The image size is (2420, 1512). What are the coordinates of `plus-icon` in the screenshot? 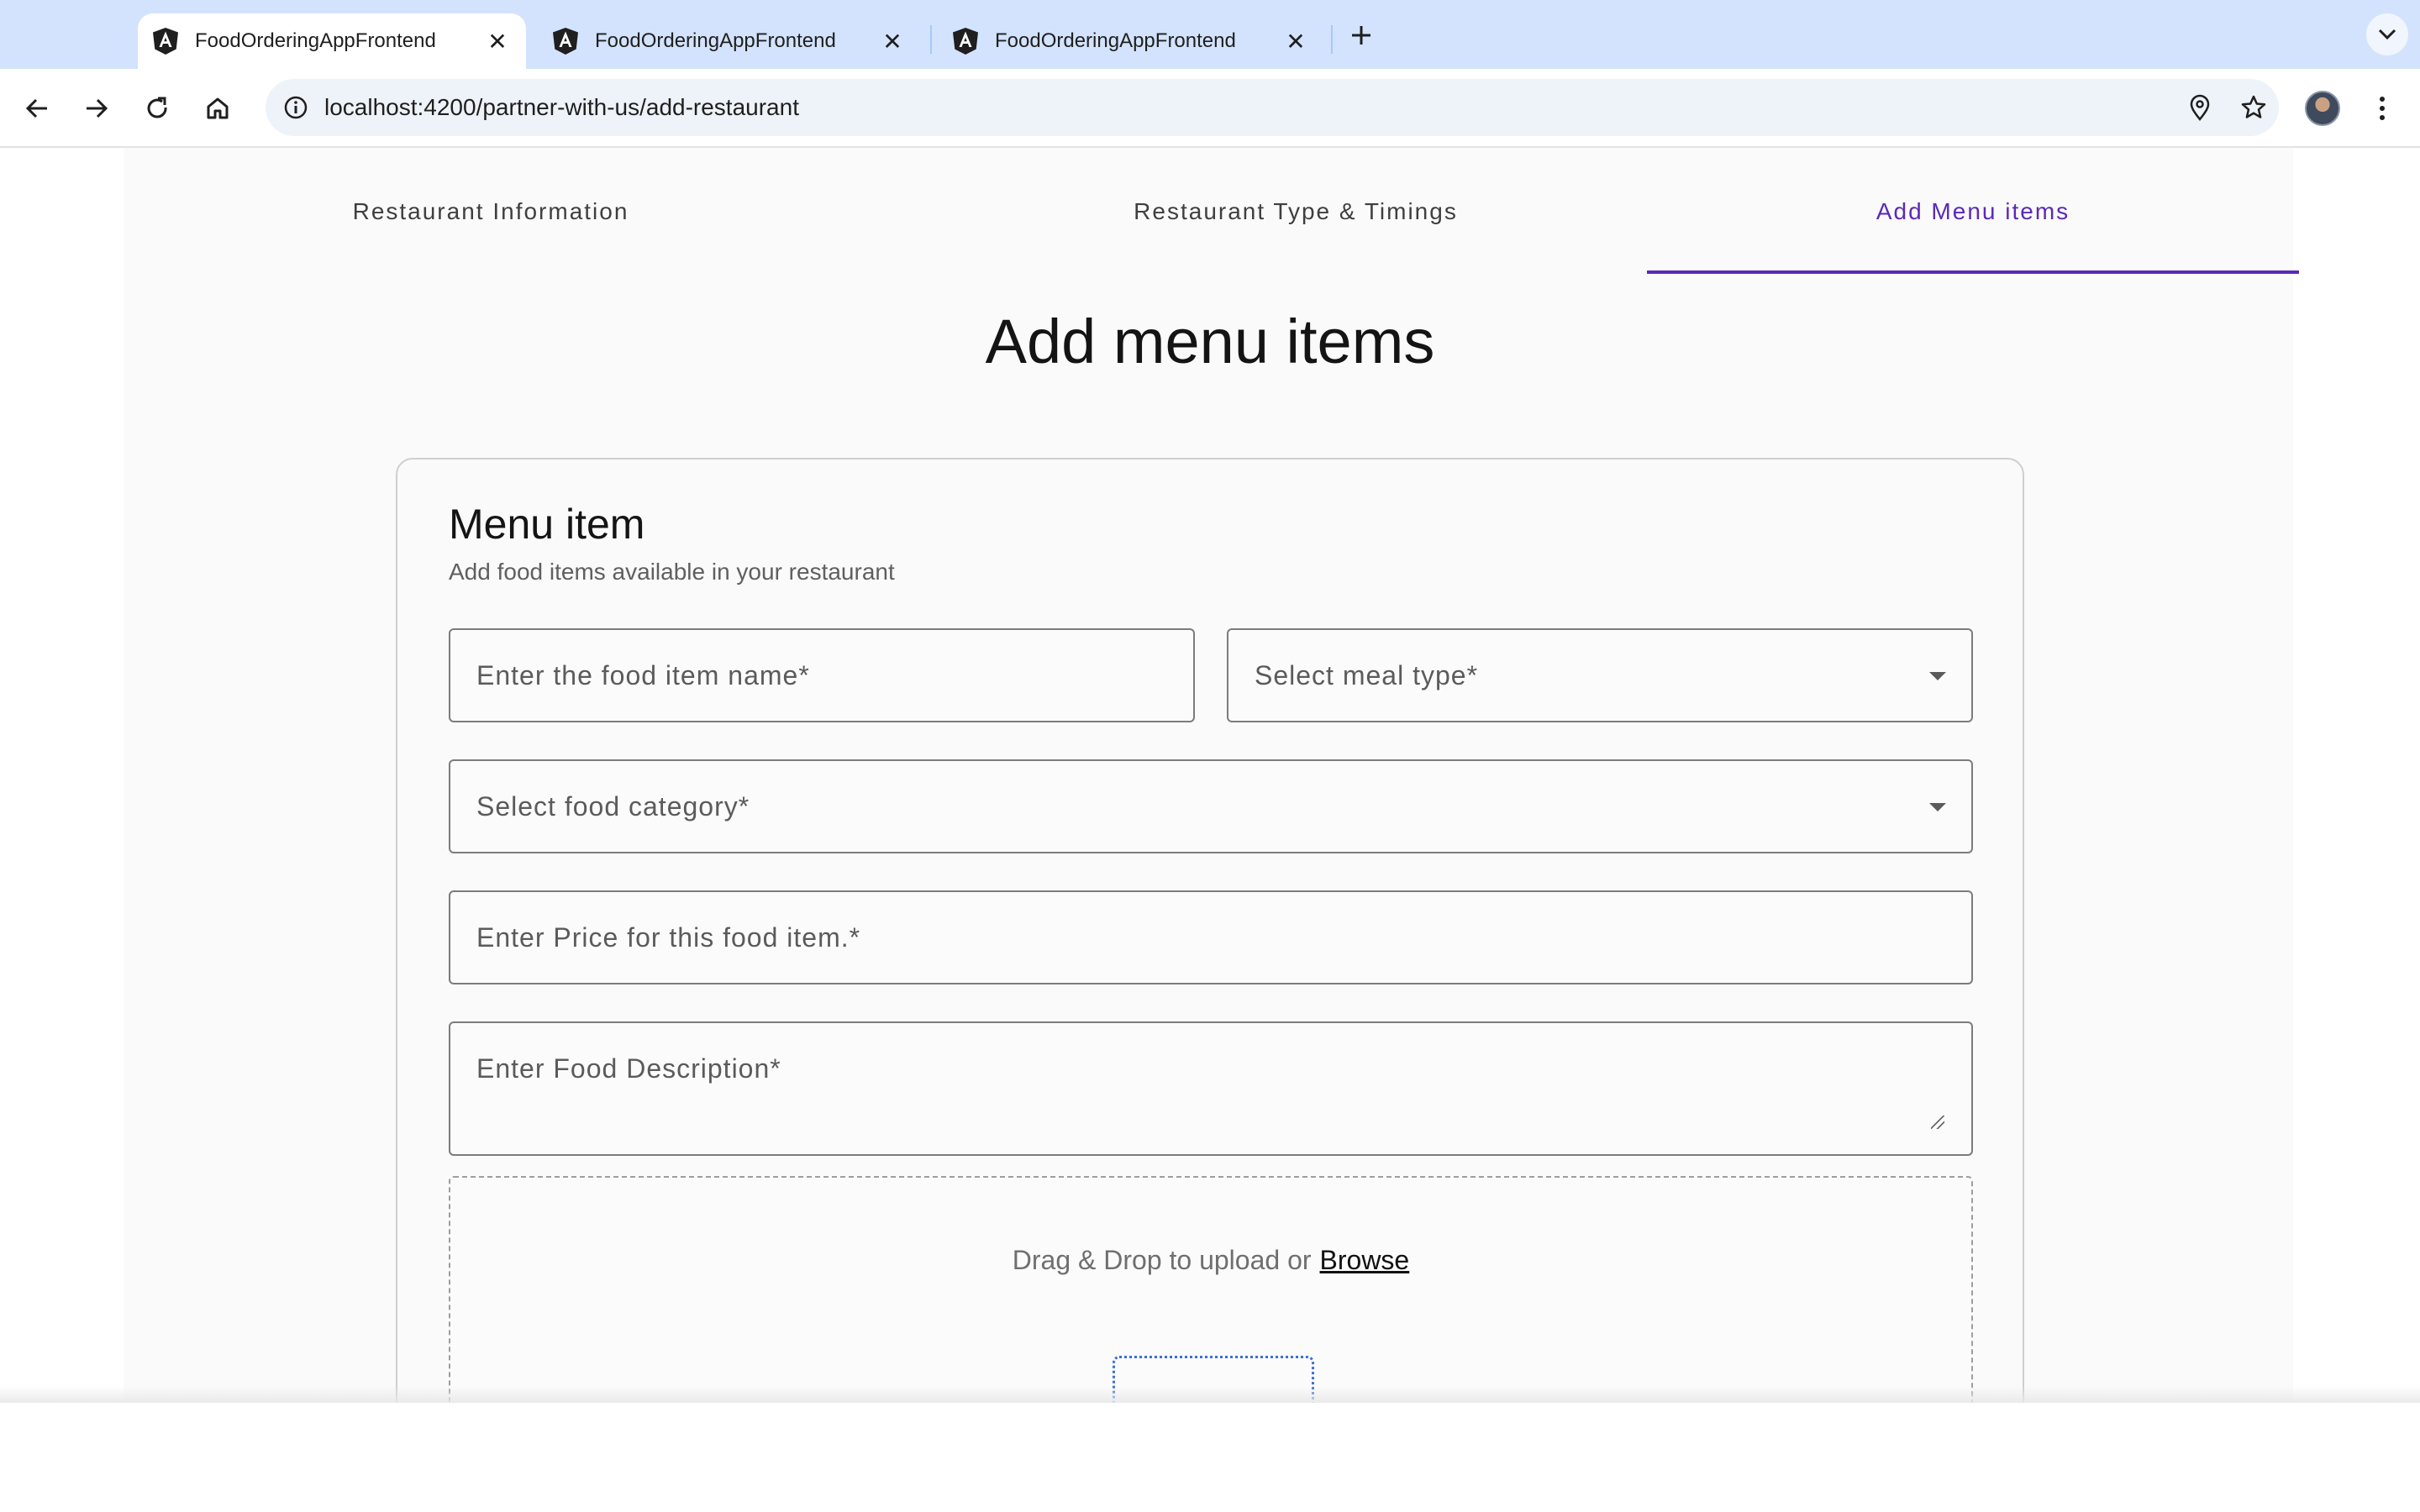 It's located at (1361, 35).